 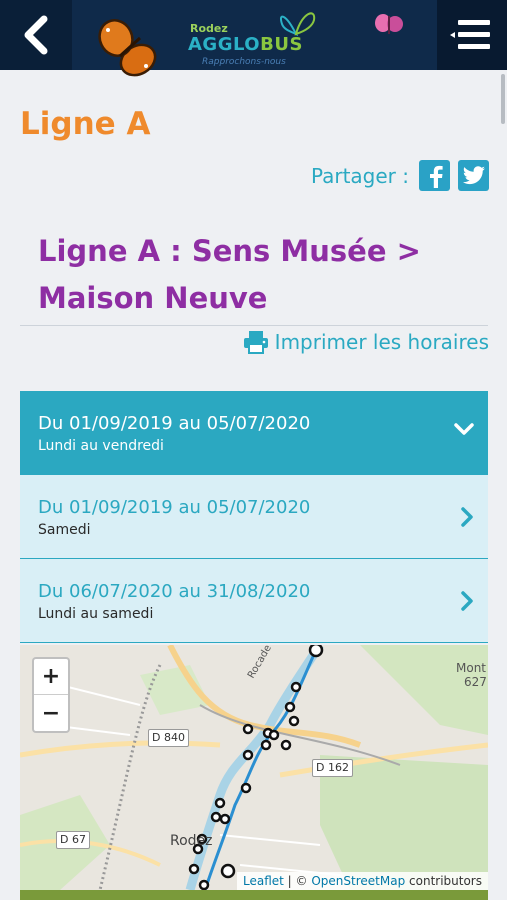 I want to click on share-bar: Partager :, so click(x=400, y=175).